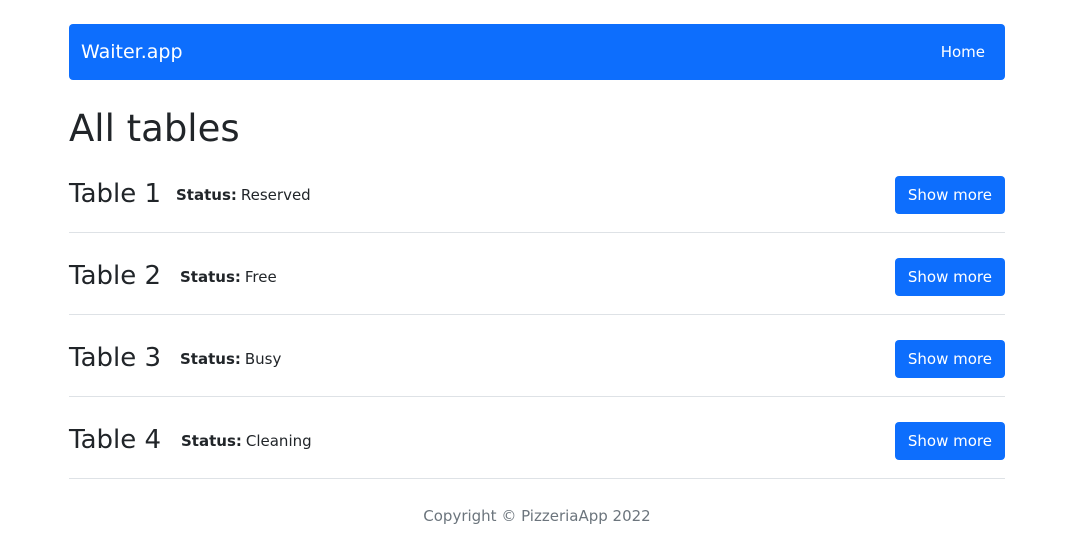 The image size is (1065, 553). I want to click on table-row: Table 2 Status: Free Show more, so click(537, 274).